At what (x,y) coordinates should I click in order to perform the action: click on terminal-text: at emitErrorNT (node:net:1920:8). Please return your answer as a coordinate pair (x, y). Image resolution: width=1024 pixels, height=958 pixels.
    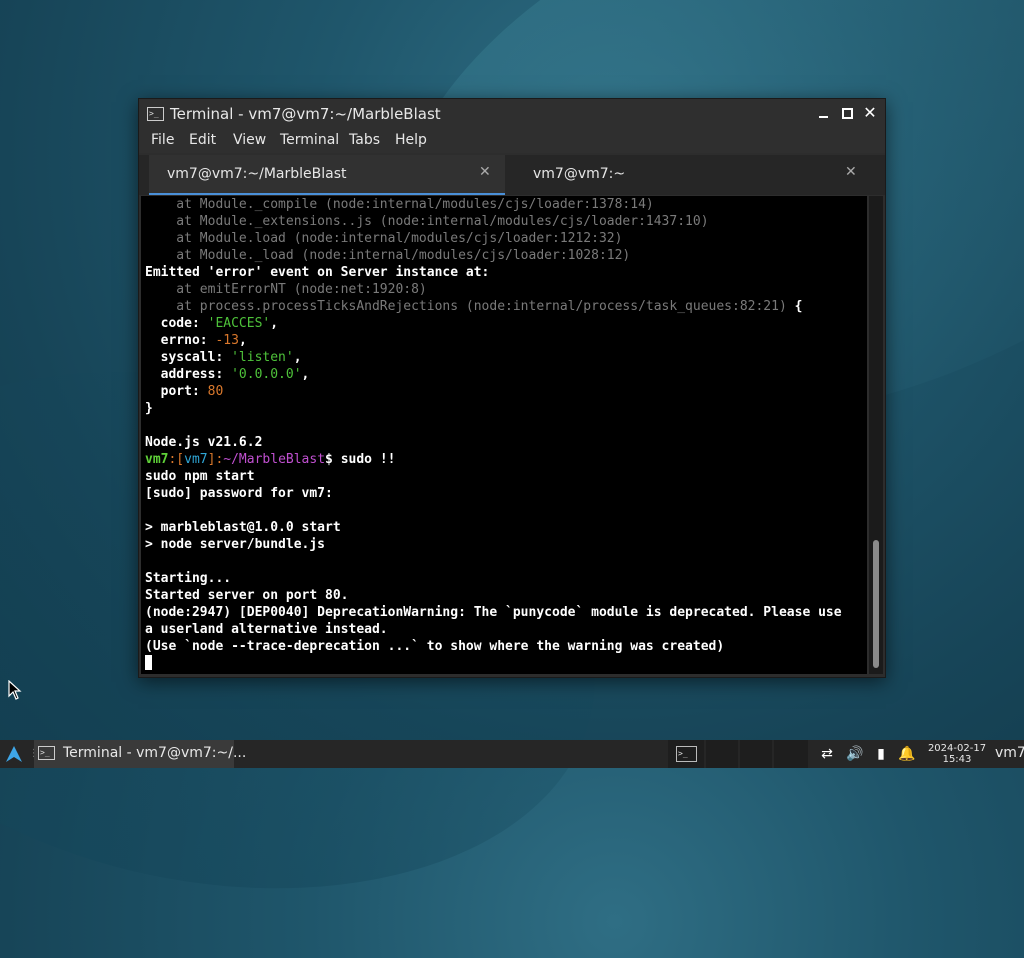
    Looking at the image, I should click on (286, 289).